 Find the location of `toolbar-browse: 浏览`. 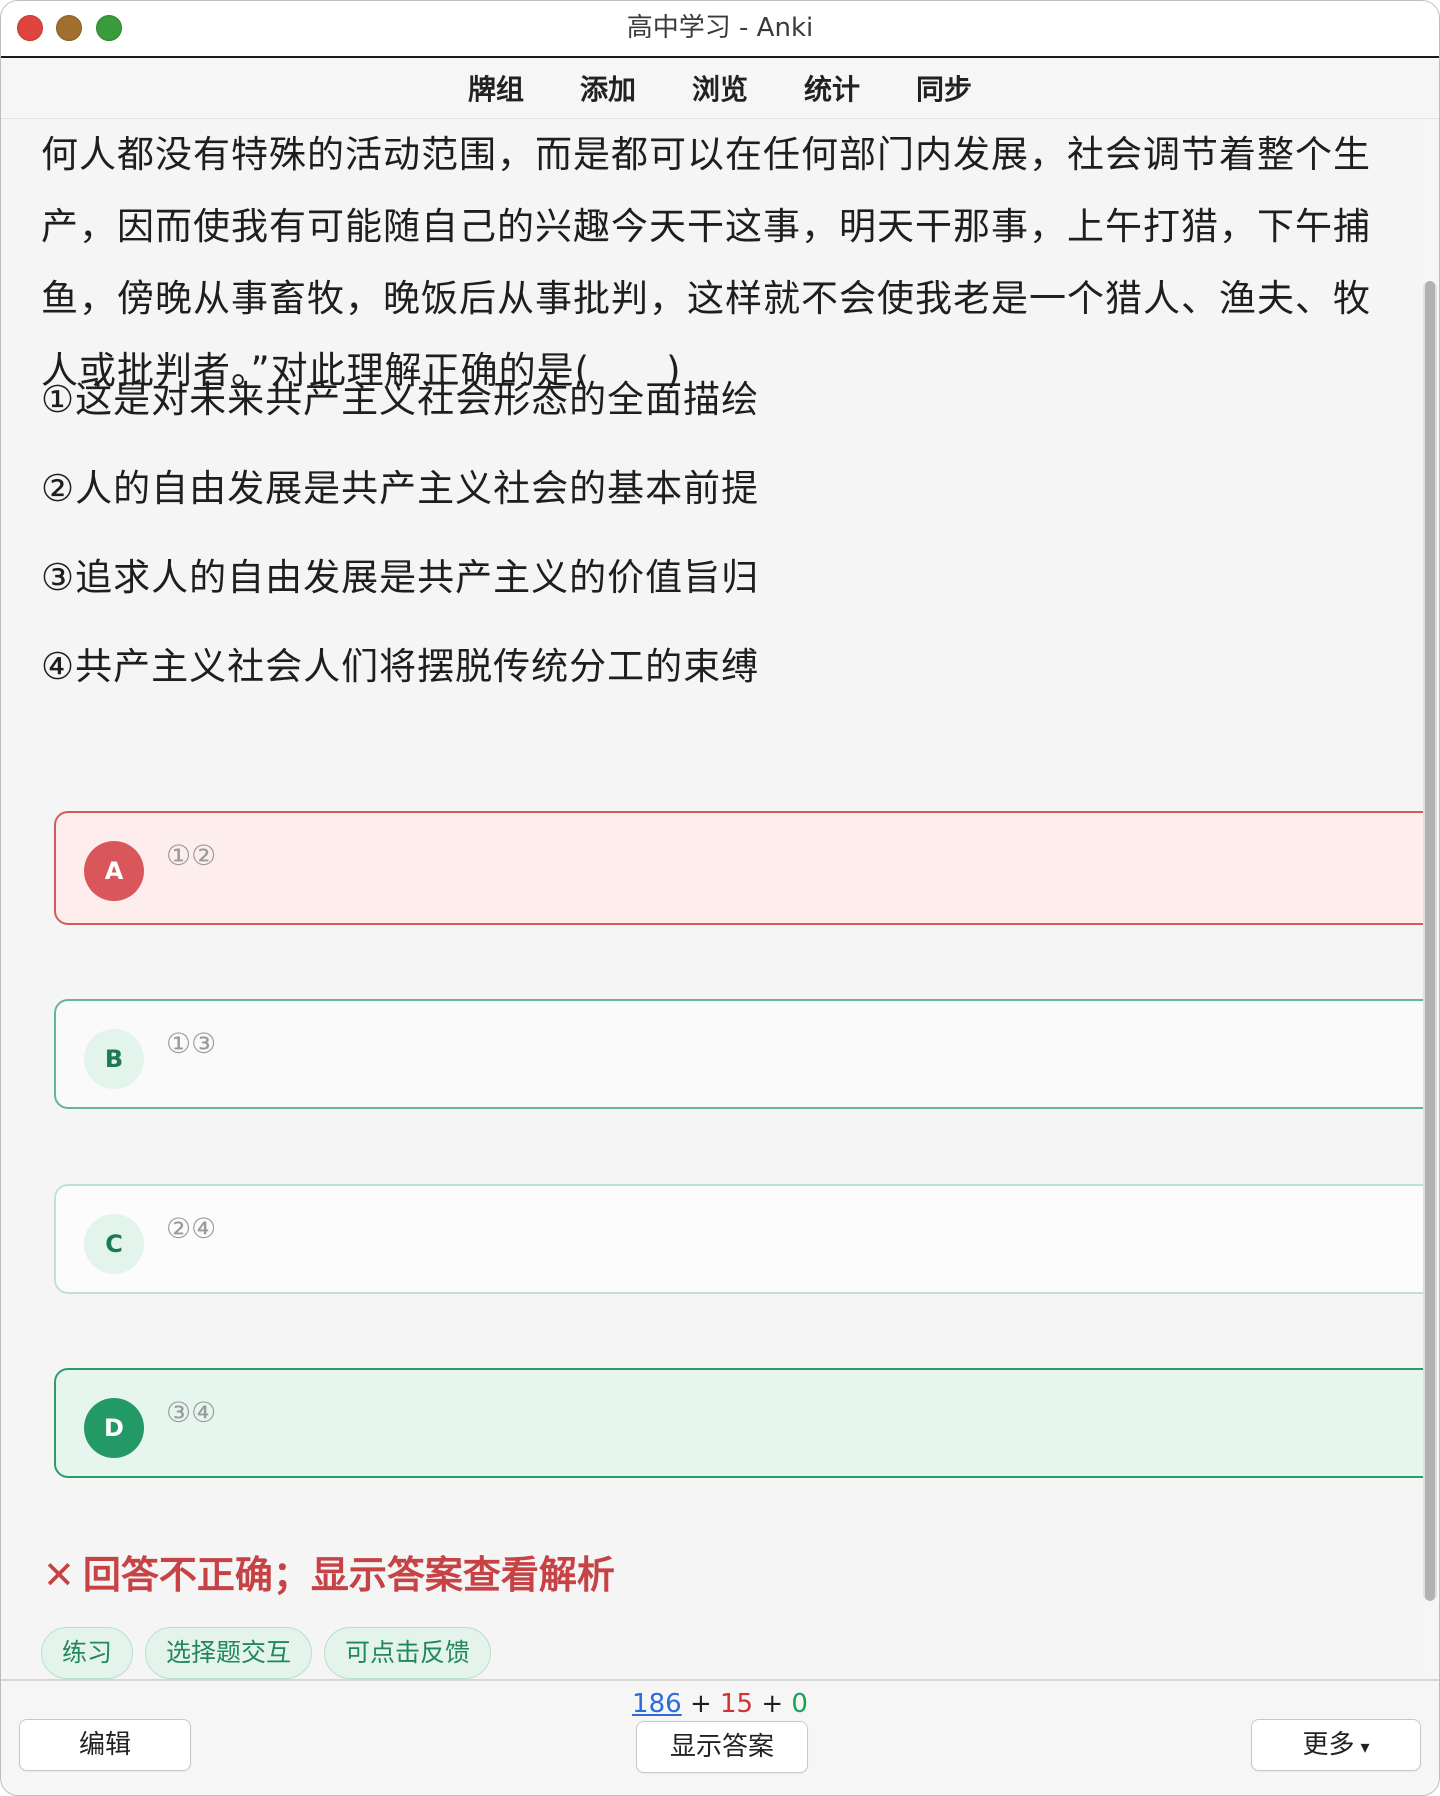

toolbar-browse: 浏览 is located at coordinates (720, 88).